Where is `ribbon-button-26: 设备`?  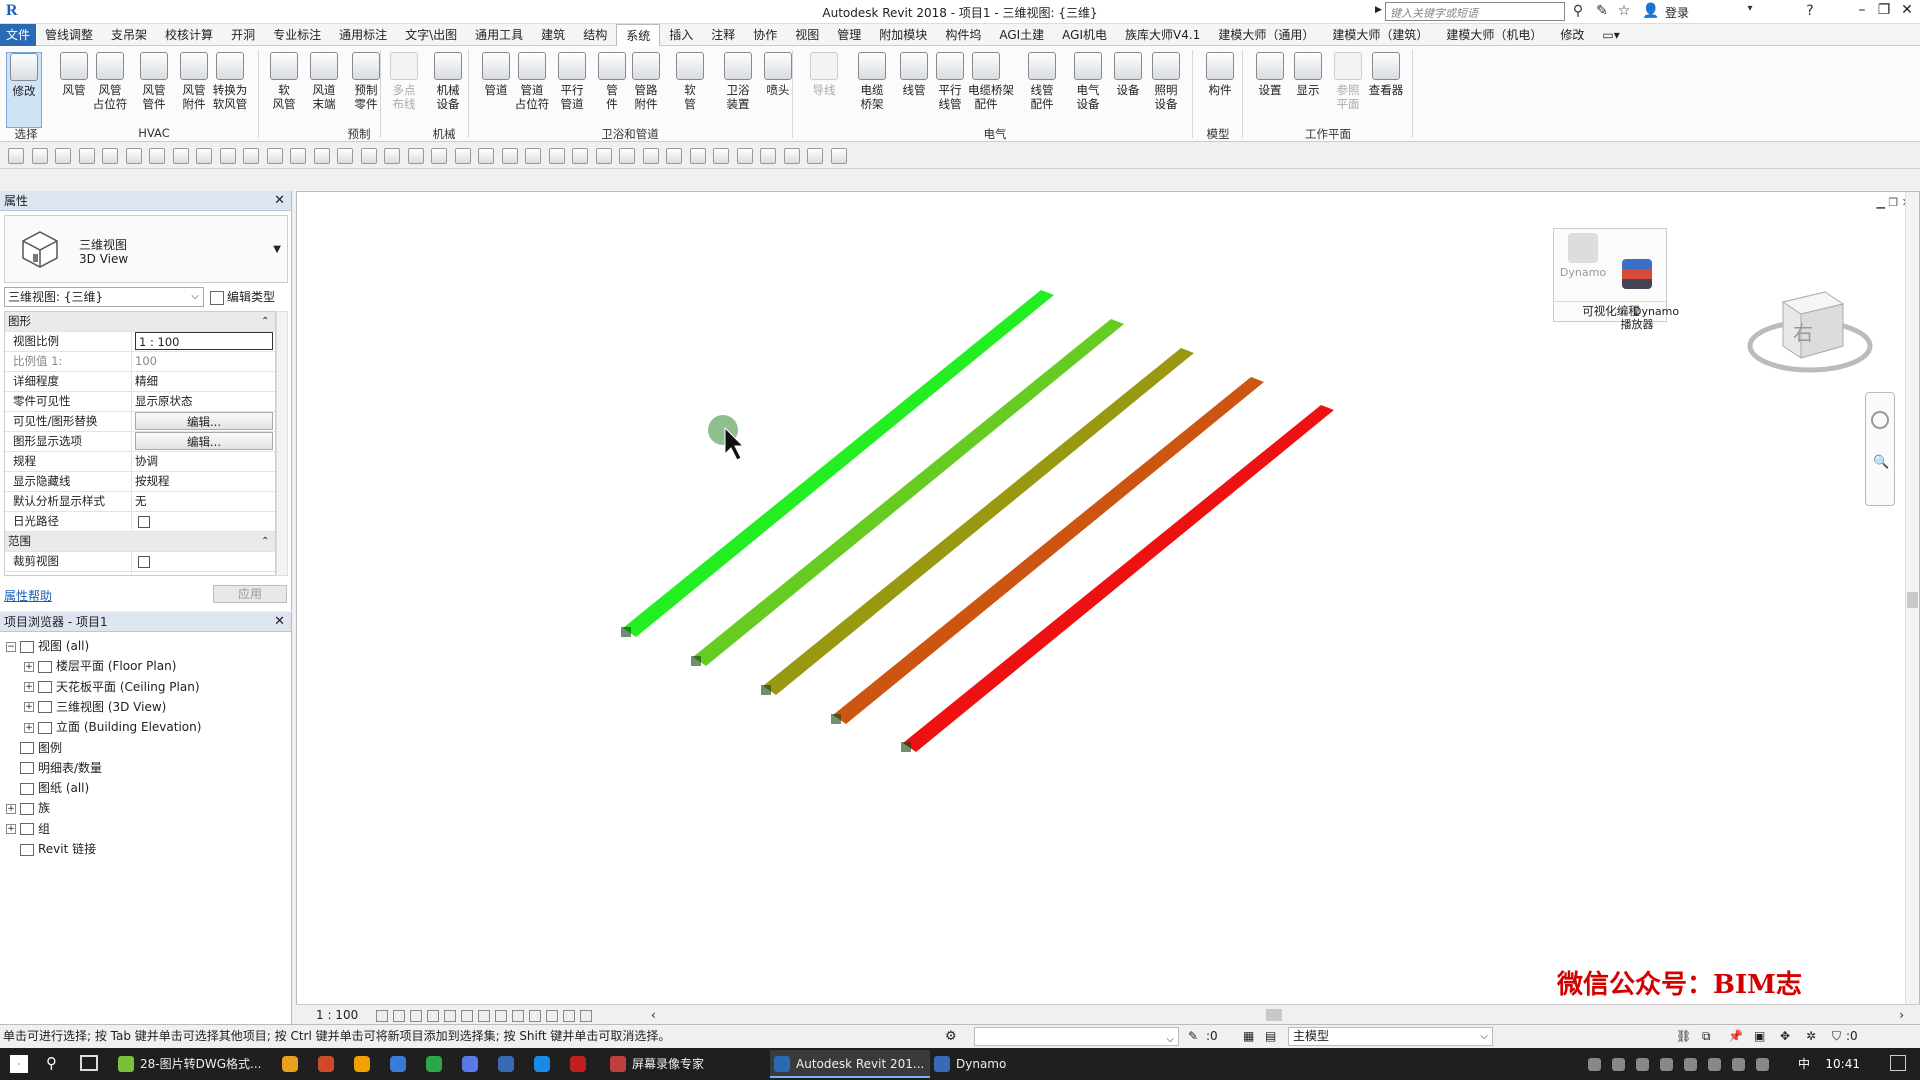
ribbon-button-26: 设备 is located at coordinates (1128, 90).